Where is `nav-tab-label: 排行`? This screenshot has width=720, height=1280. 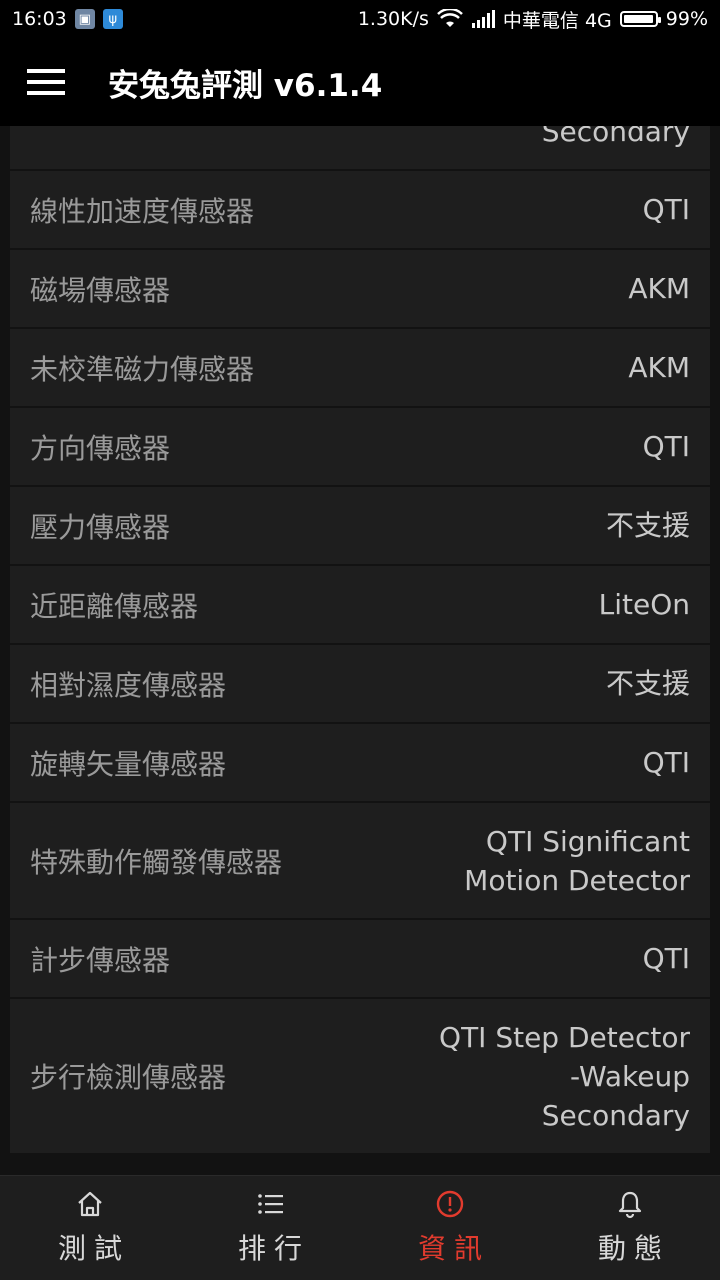 nav-tab-label: 排行 is located at coordinates (273, 1248).